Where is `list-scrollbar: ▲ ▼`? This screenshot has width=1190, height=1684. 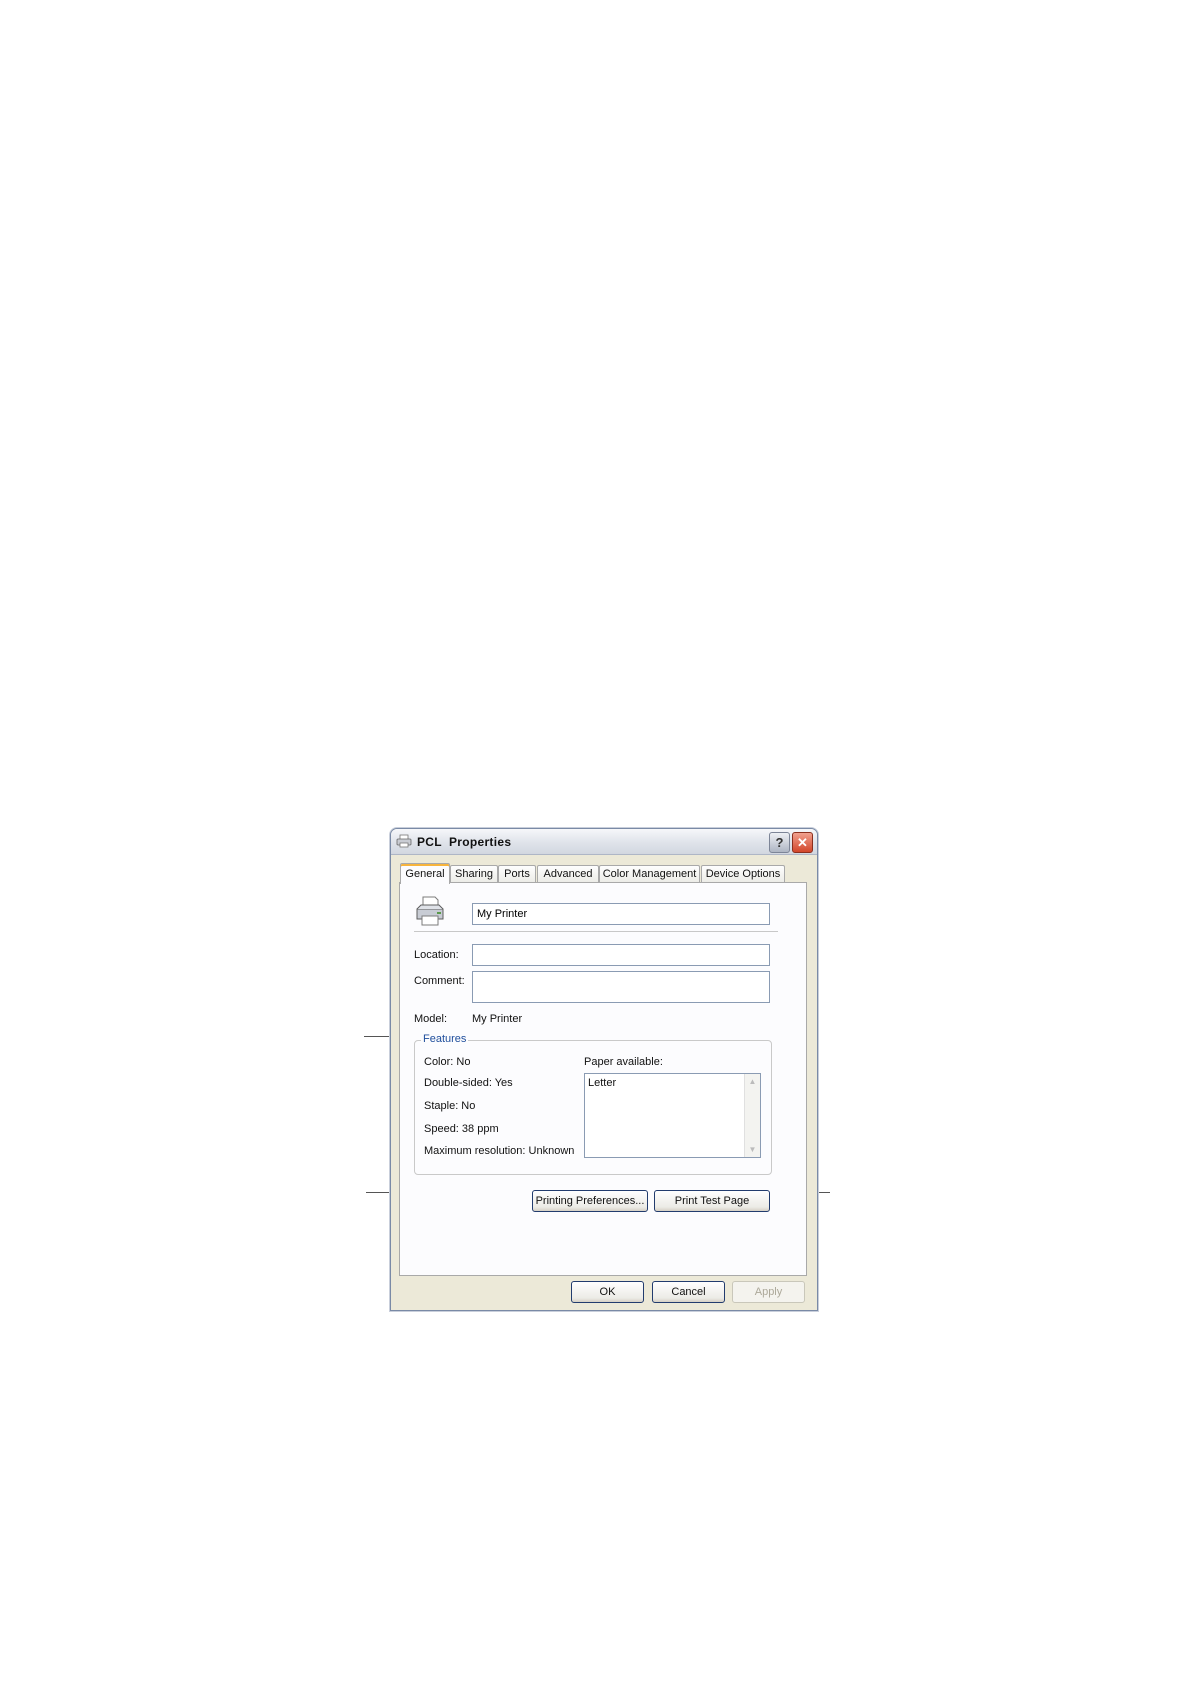 list-scrollbar: ▲ ▼ is located at coordinates (752, 1115).